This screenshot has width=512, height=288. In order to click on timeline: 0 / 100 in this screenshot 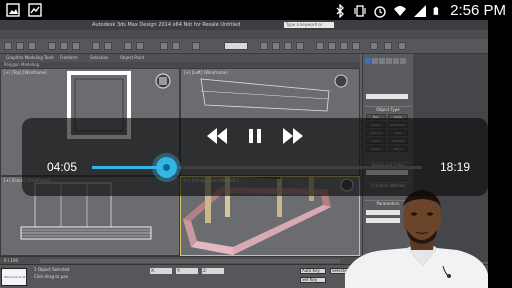, I will do `click(181, 260)`.